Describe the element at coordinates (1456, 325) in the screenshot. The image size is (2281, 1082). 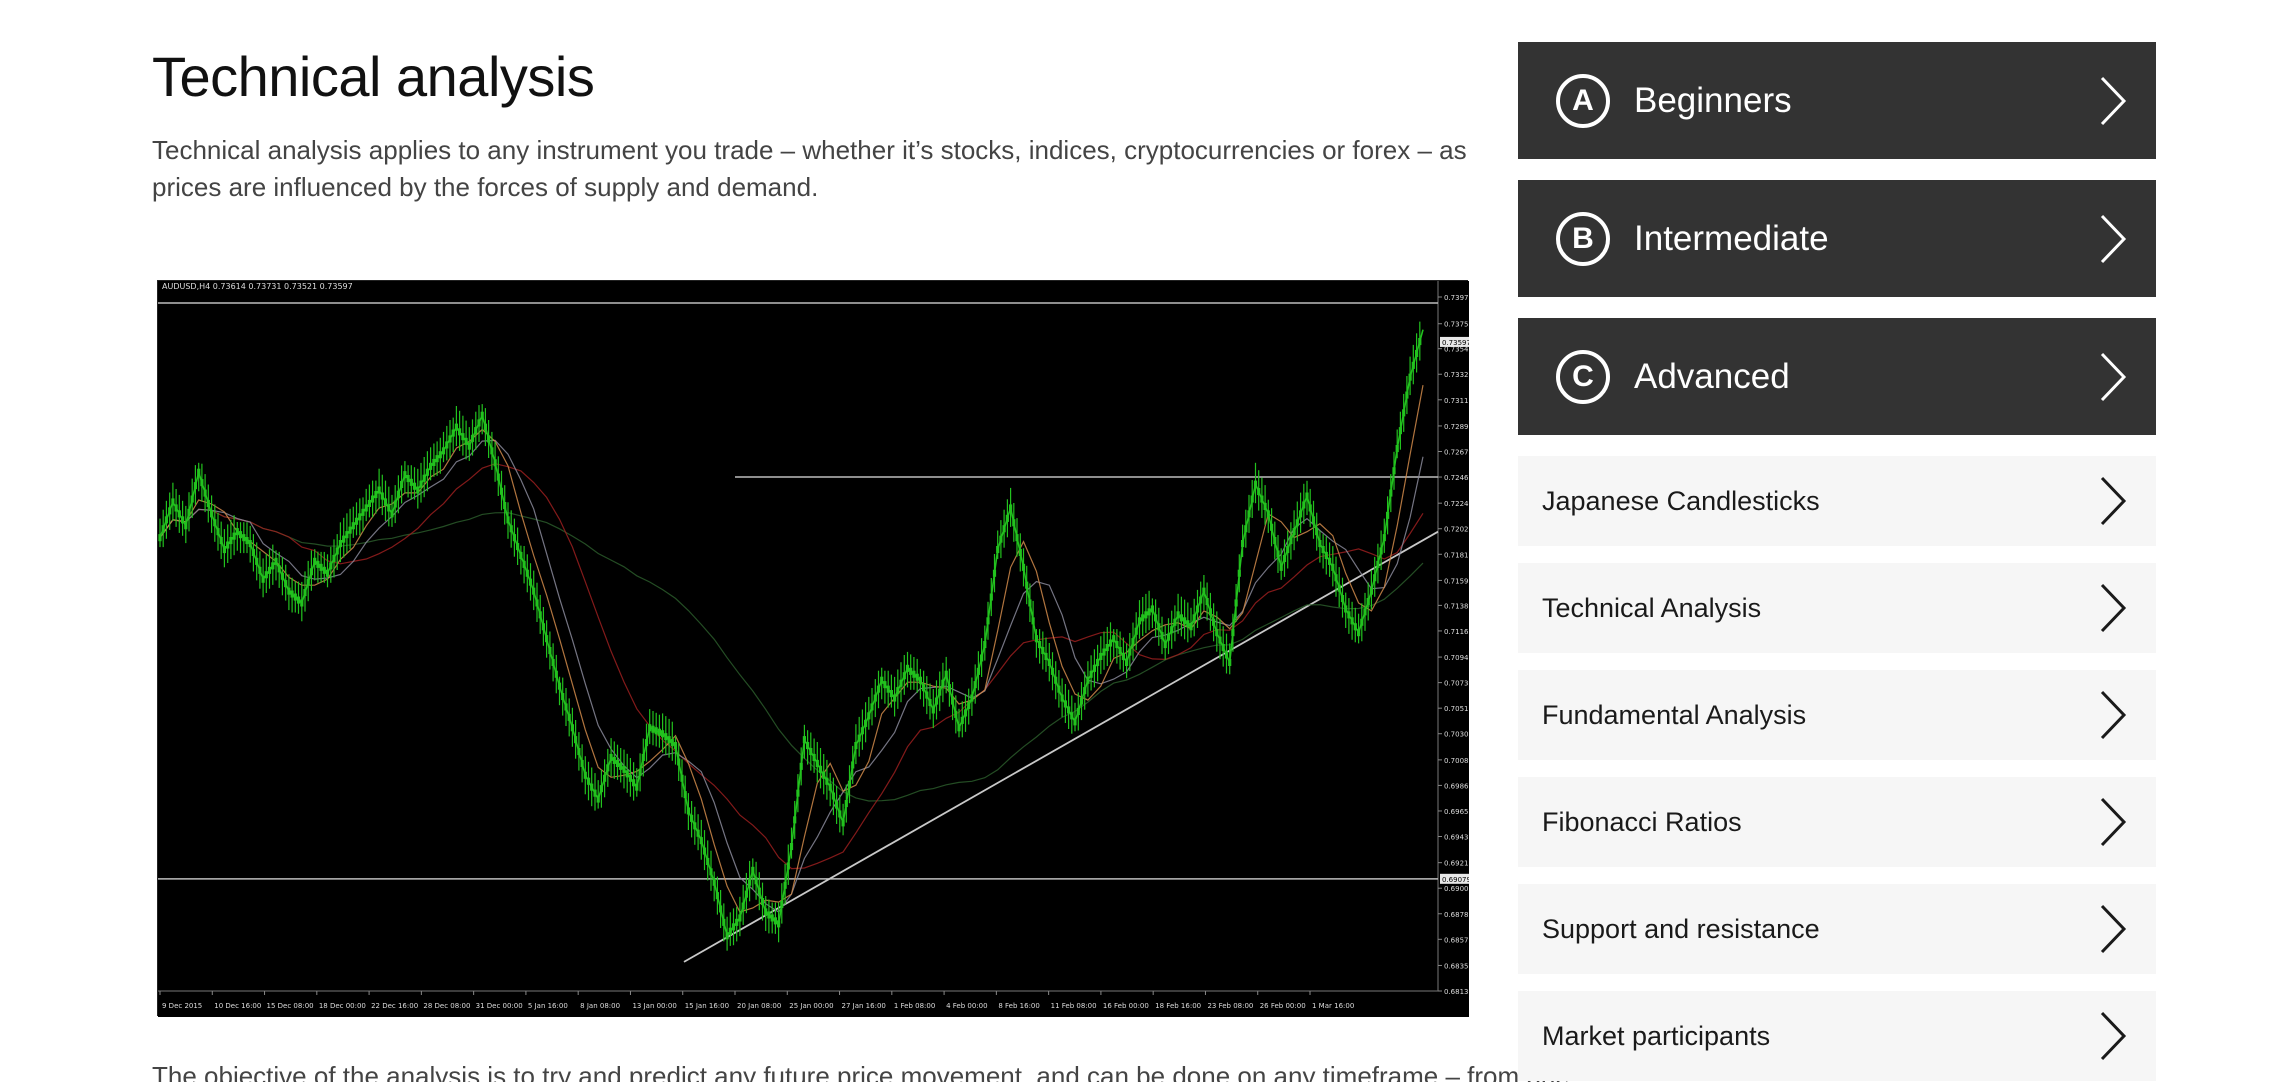
I see `y-tick-label: 0.73750` at that location.